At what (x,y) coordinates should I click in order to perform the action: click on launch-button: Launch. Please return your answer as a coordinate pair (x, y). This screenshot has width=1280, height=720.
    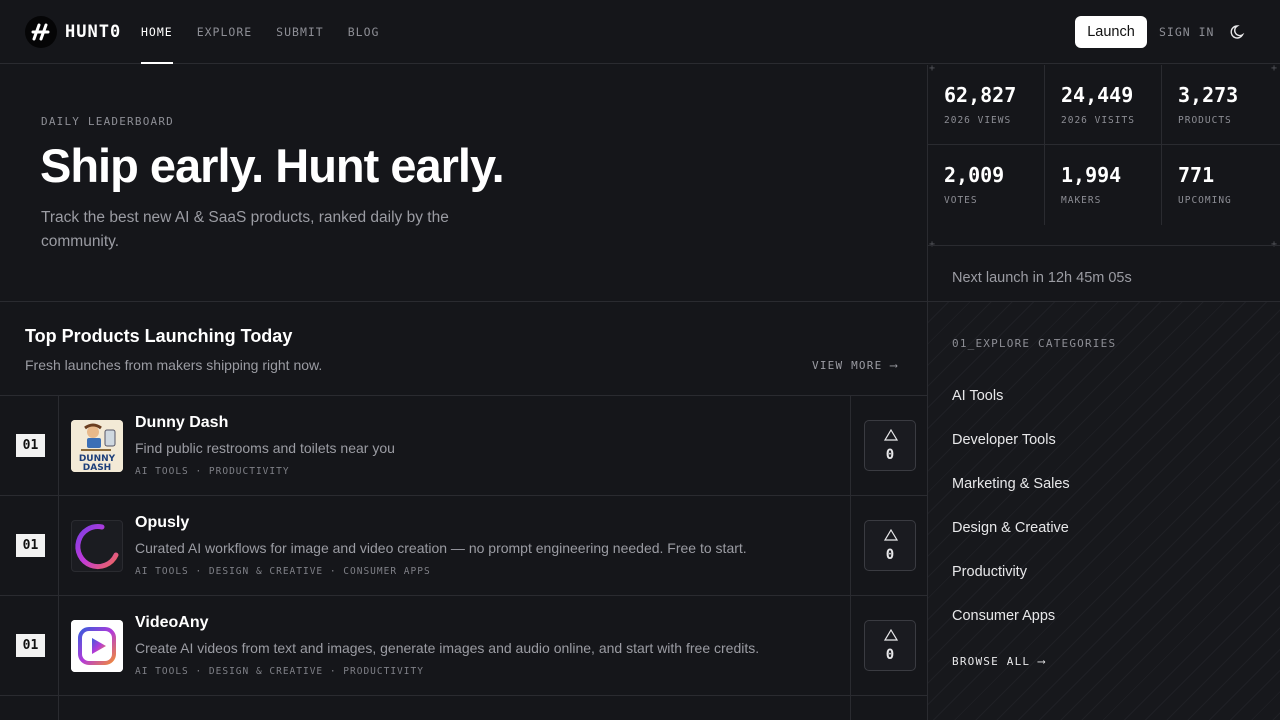
    Looking at the image, I should click on (1111, 32).